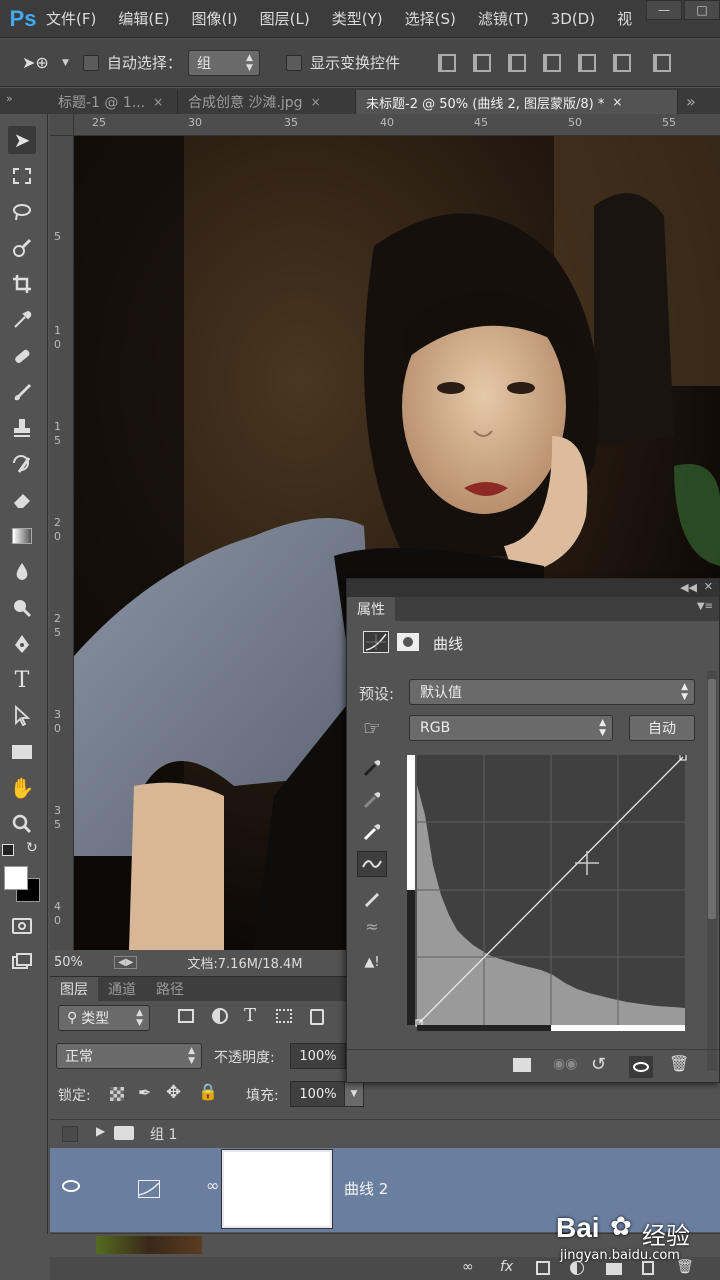  I want to click on toolbox-collapse: », so click(24, 101).